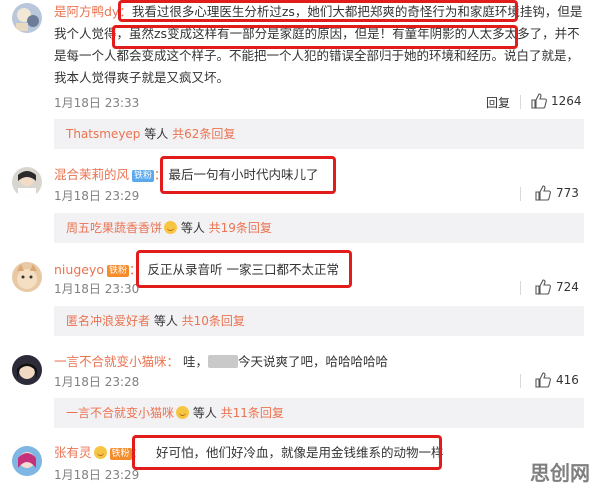 The width and height of the screenshot is (596, 490). I want to click on username: 是阿方鸭dy, so click(86, 11).